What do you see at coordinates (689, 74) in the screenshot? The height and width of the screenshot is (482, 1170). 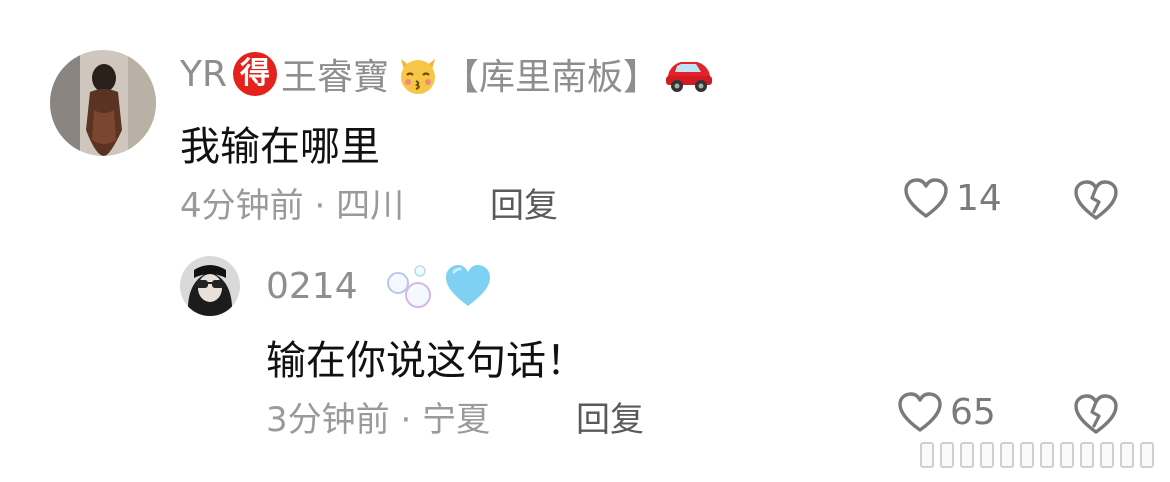 I see `red-car-emoji-icon` at bounding box center [689, 74].